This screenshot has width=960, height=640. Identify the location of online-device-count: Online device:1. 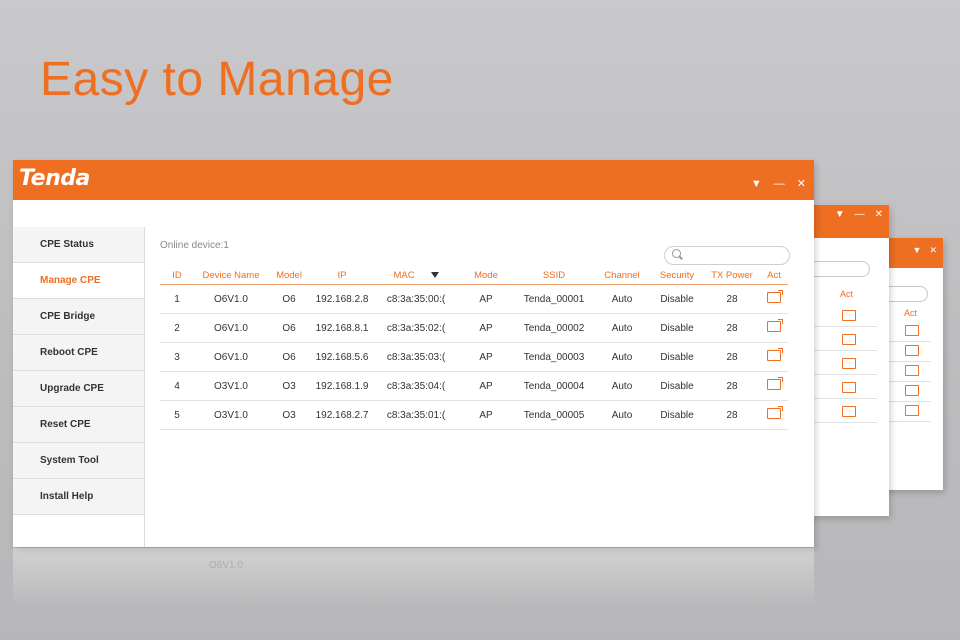
(194, 245).